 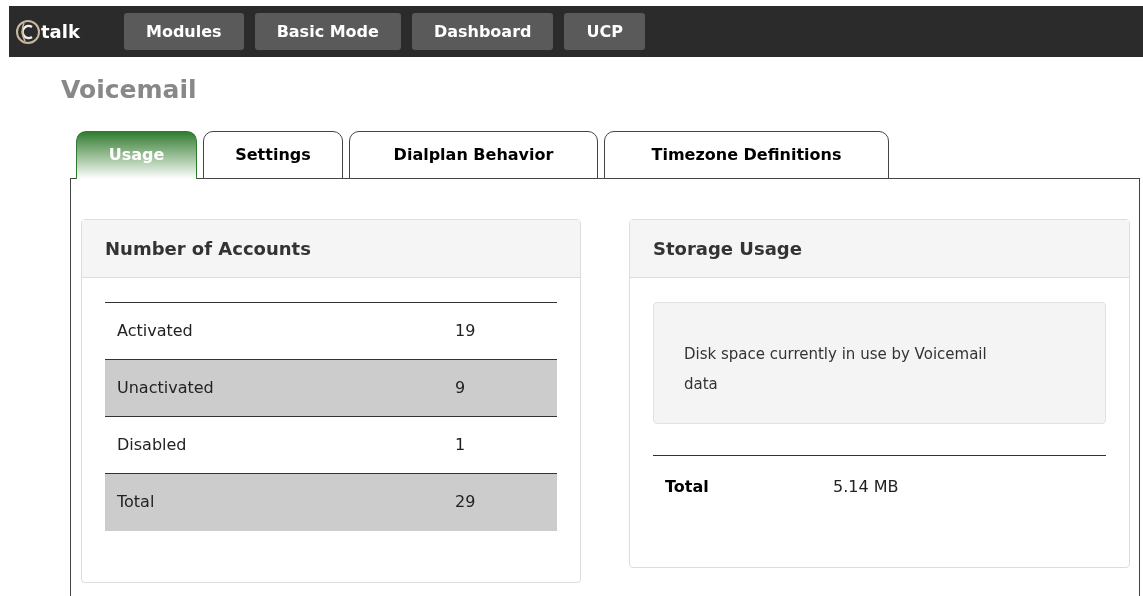 I want to click on table-cell-text: Disabled, so click(x=152, y=444).